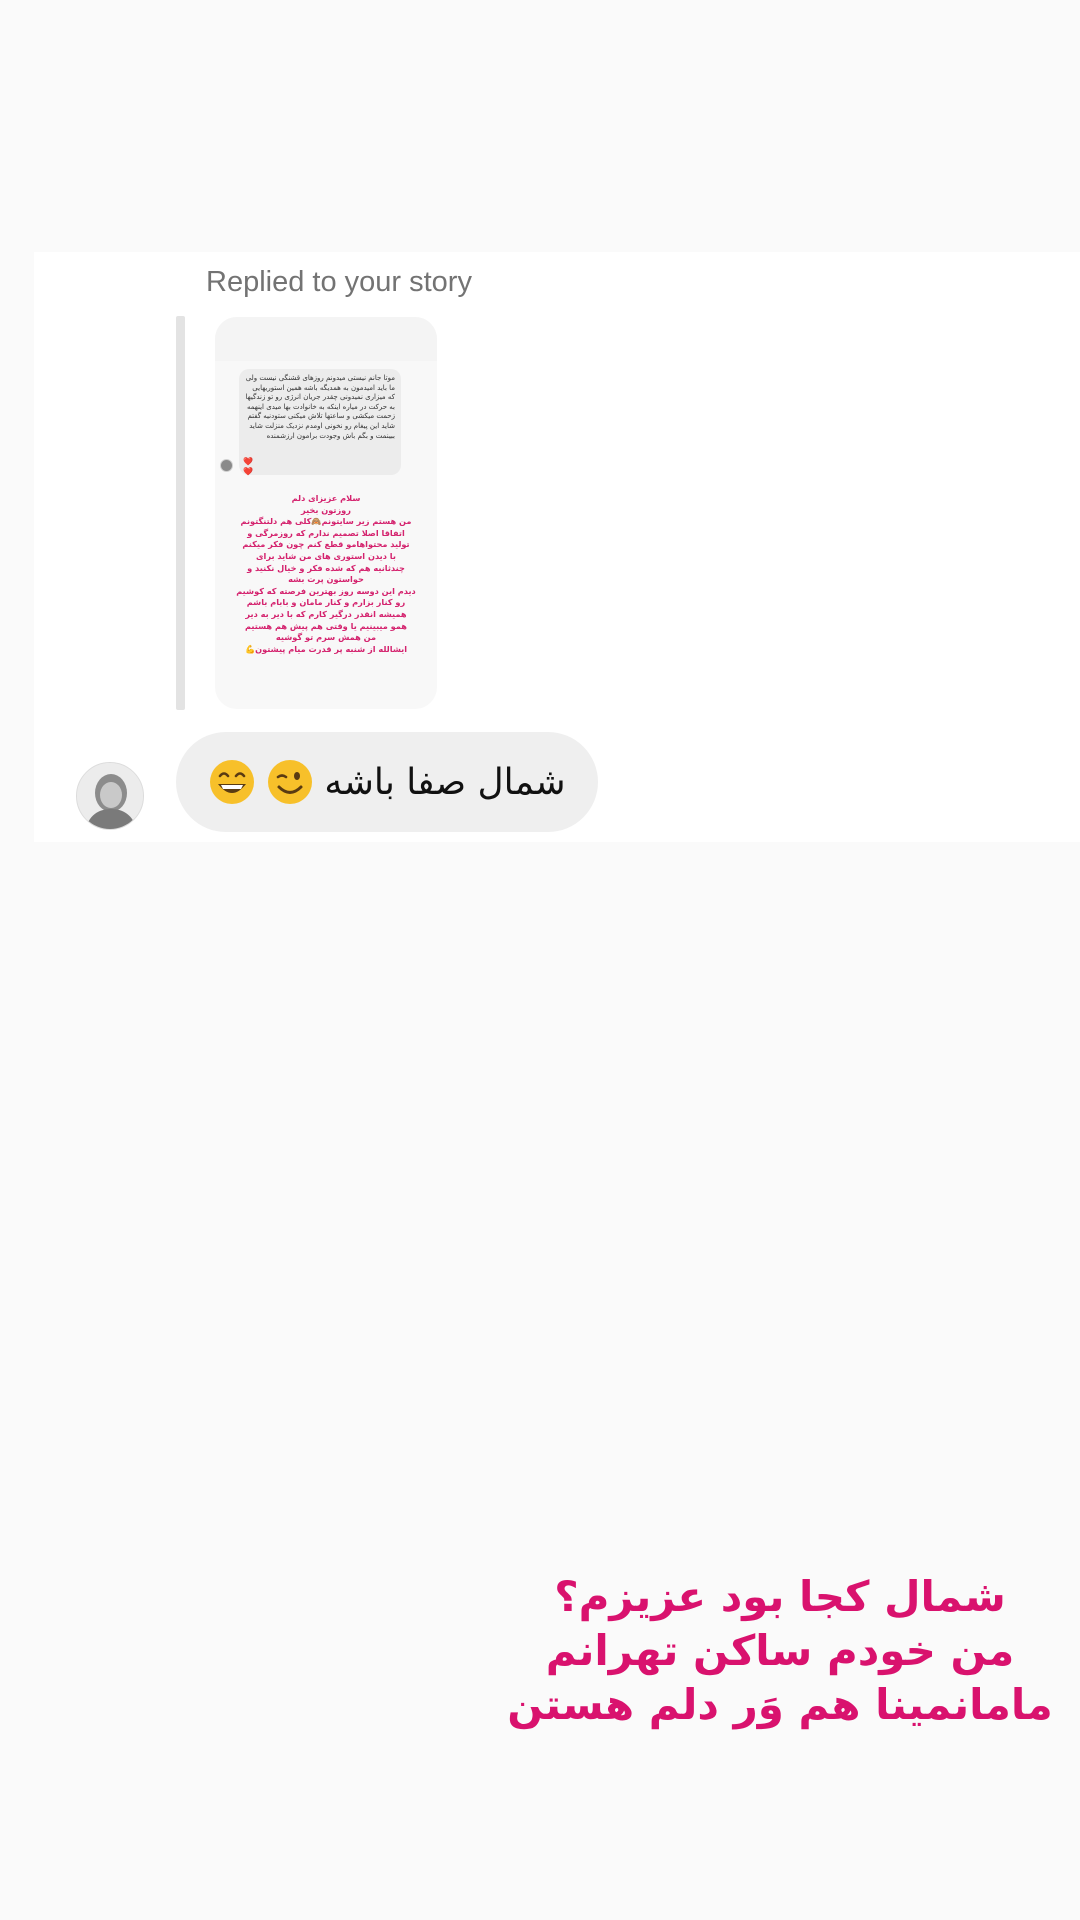  What do you see at coordinates (248, 466) in the screenshot?
I see `story-inner-hearts: ❤️ ❤️` at bounding box center [248, 466].